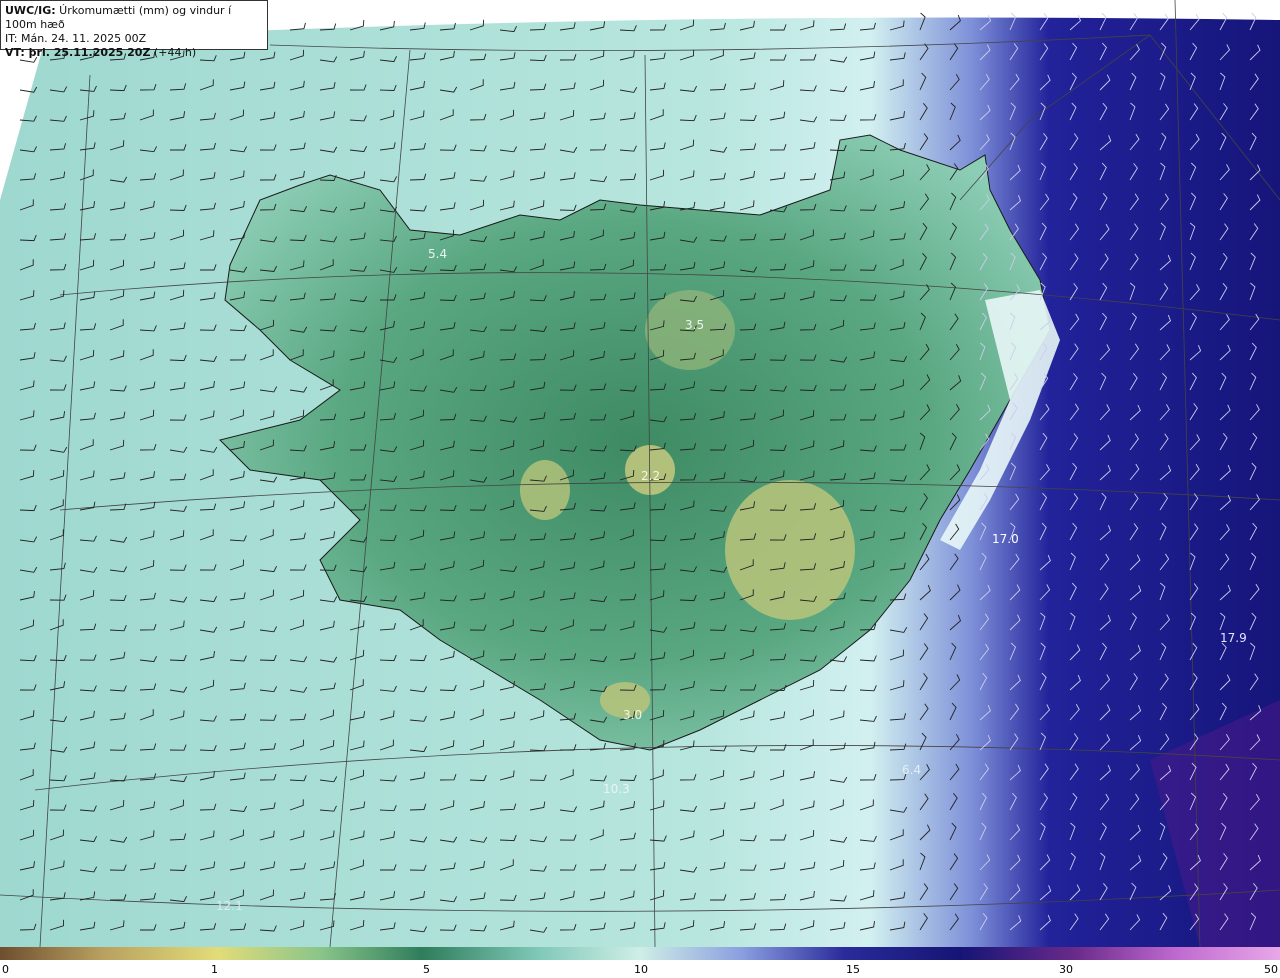 This screenshot has height=978, width=1280. Describe the element at coordinates (650, 476) in the screenshot. I see `value-label: 2.2` at that location.